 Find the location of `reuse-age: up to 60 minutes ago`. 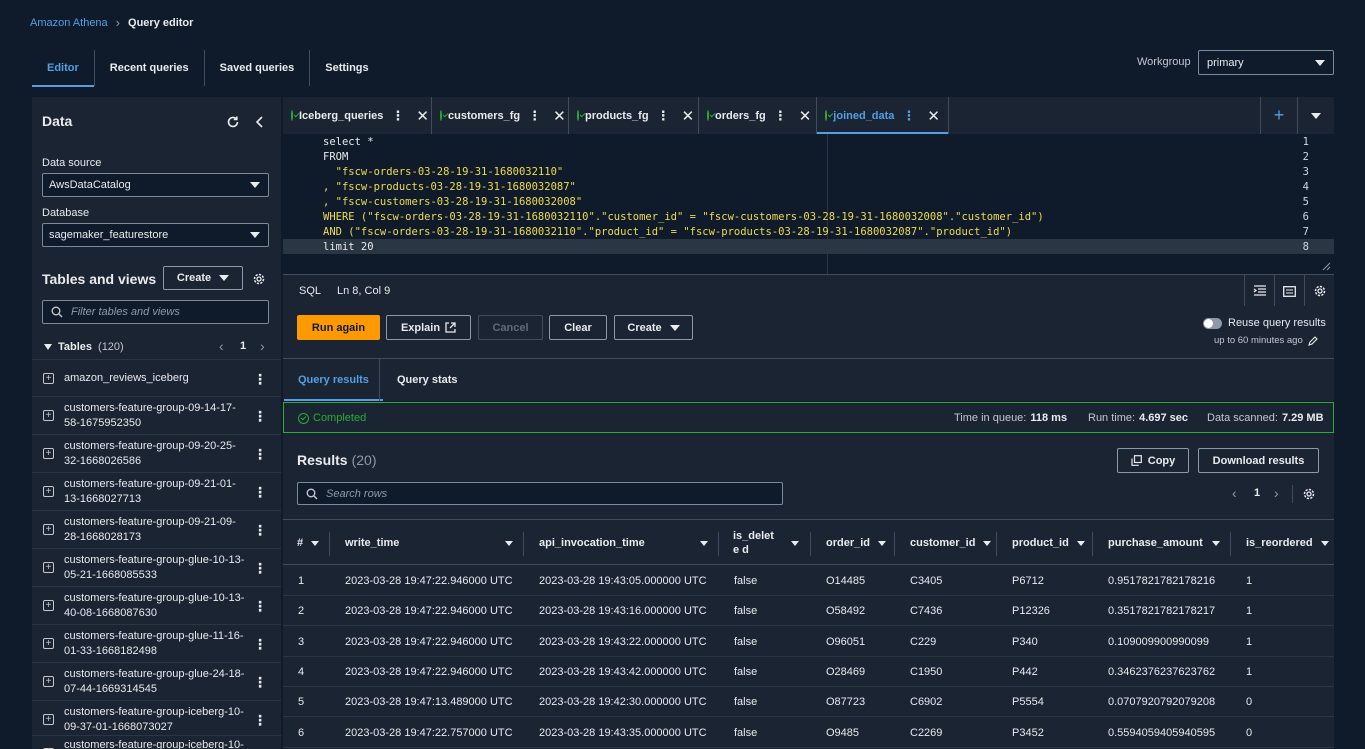

reuse-age: up to 60 minutes ago is located at coordinates (1266, 340).